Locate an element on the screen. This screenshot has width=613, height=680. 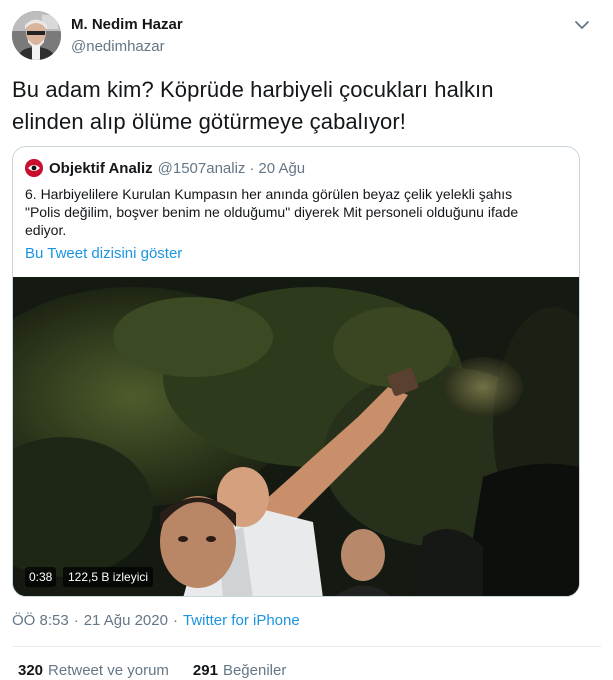
tweet-date: 21 Ağu 2020 is located at coordinates (126, 620).